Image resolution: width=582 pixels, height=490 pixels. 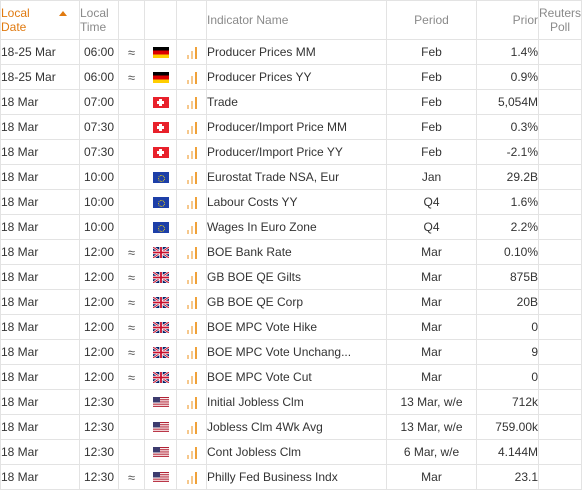 What do you see at coordinates (296, 302) in the screenshot?
I see `indicator-name-cell: GB BOE QE Corp` at bounding box center [296, 302].